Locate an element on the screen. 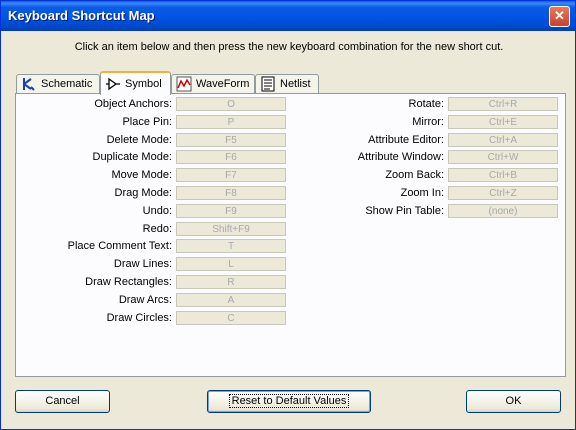  reset-defaults-label: Reset to Default Values is located at coordinates (289, 401).